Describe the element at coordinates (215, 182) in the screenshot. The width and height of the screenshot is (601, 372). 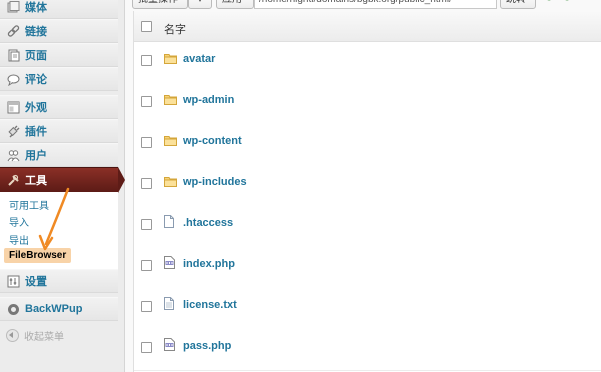
I see `file-name-link: wp-includes` at that location.